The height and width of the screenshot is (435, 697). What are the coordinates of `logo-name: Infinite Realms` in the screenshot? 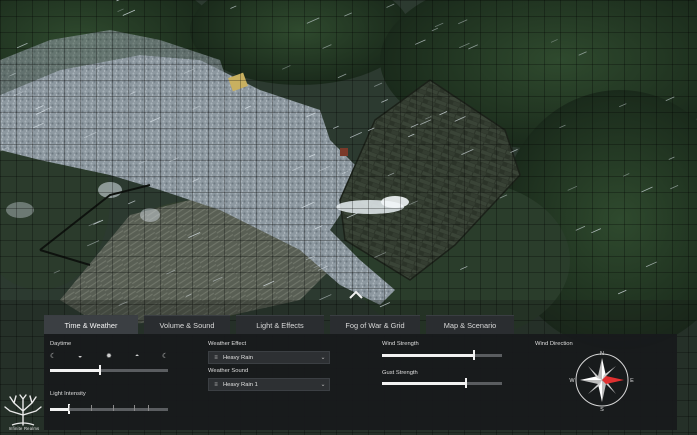 It's located at (24, 428).